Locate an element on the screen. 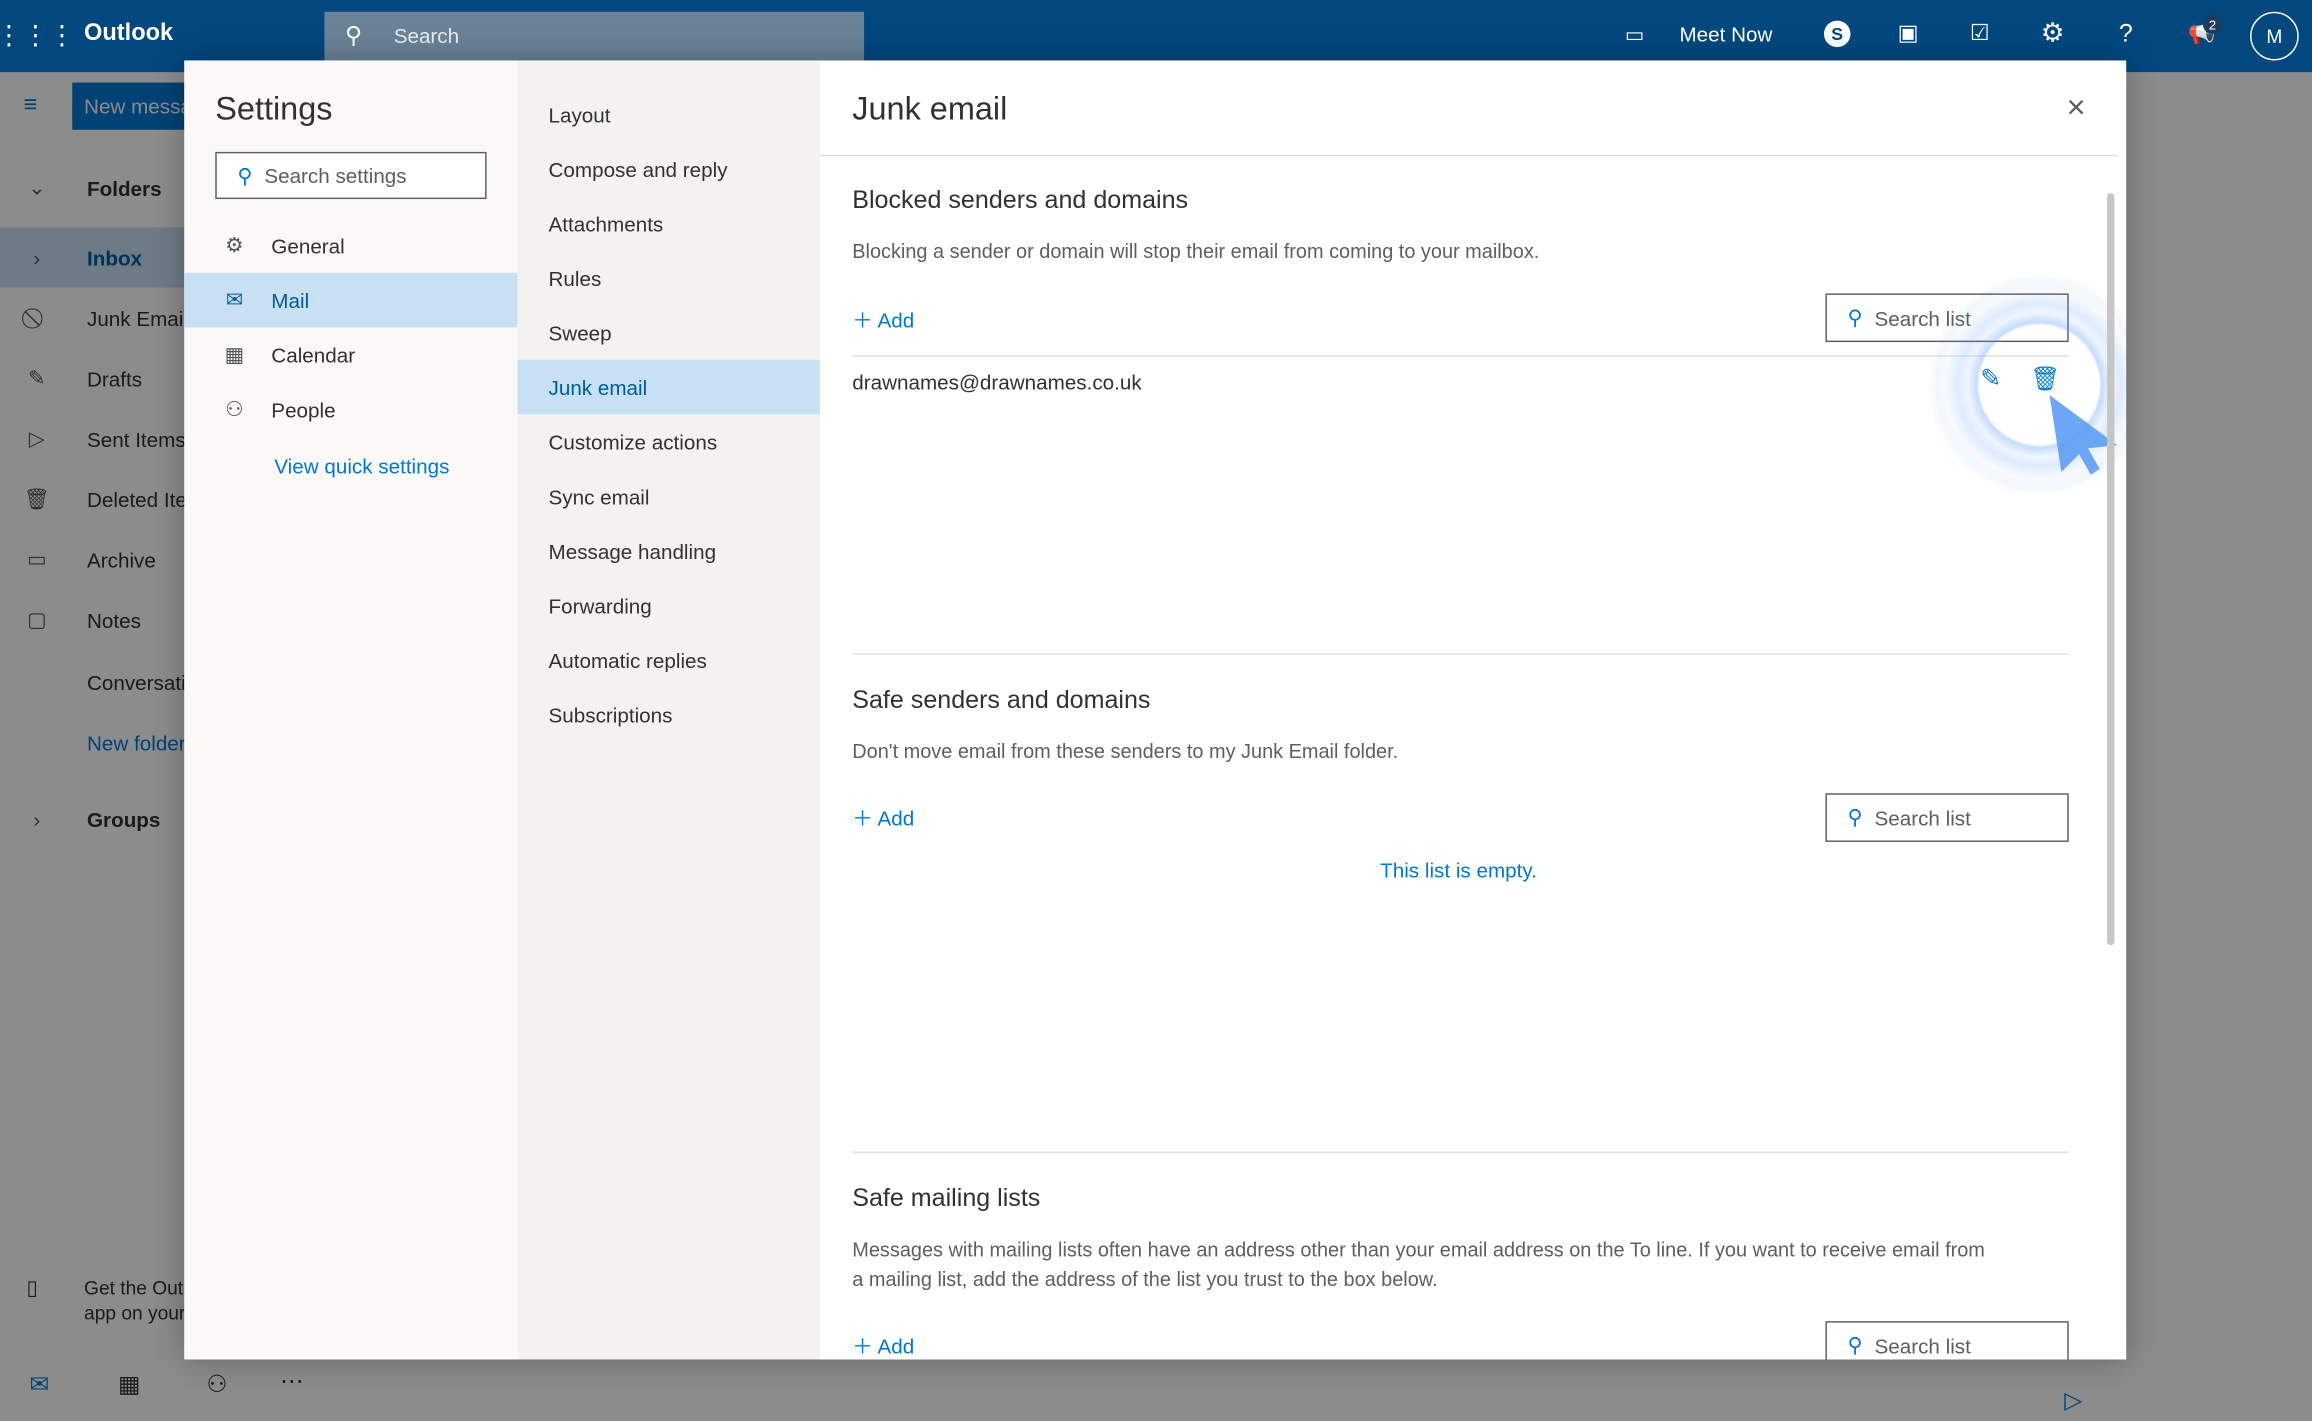 This screenshot has height=1421, width=2312. section-sweep: Sweep is located at coordinates (669, 332).